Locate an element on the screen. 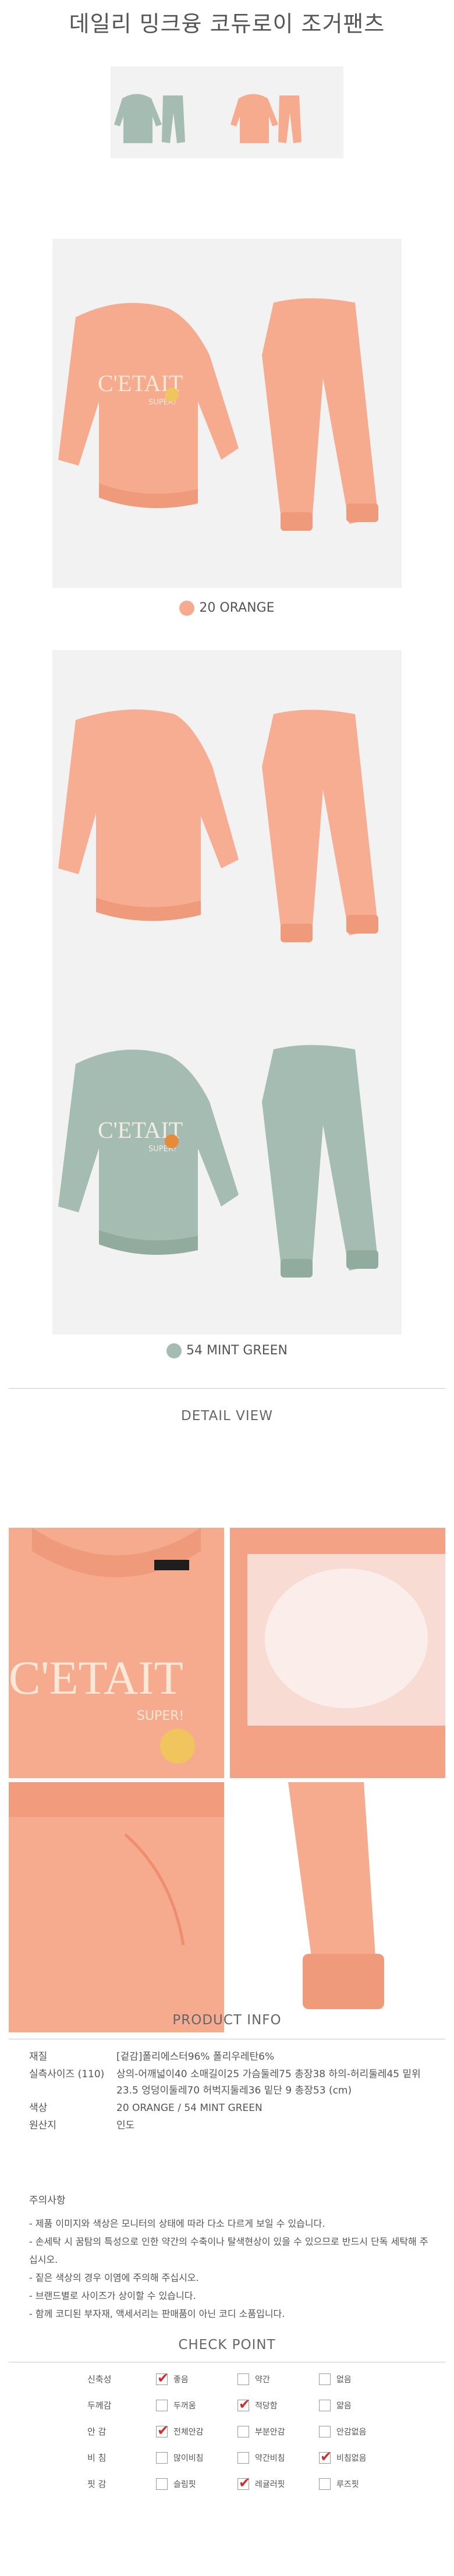 This screenshot has width=454, height=2576. sweatshirt-mint: C'ETAIT SUPER! is located at coordinates (148, 1152).